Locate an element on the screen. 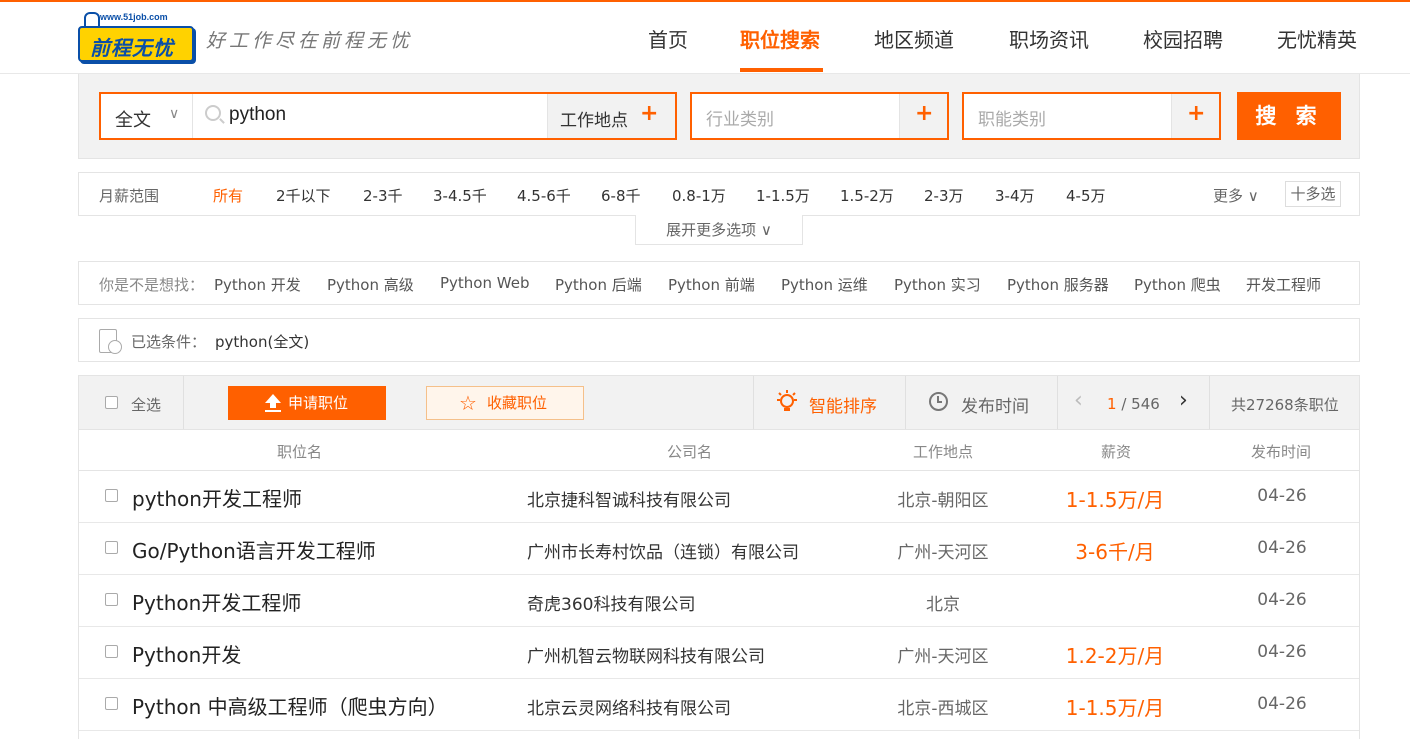 Image resolution: width=1410 pixels, height=739 pixels. keyword-input: python is located at coordinates (257, 115).